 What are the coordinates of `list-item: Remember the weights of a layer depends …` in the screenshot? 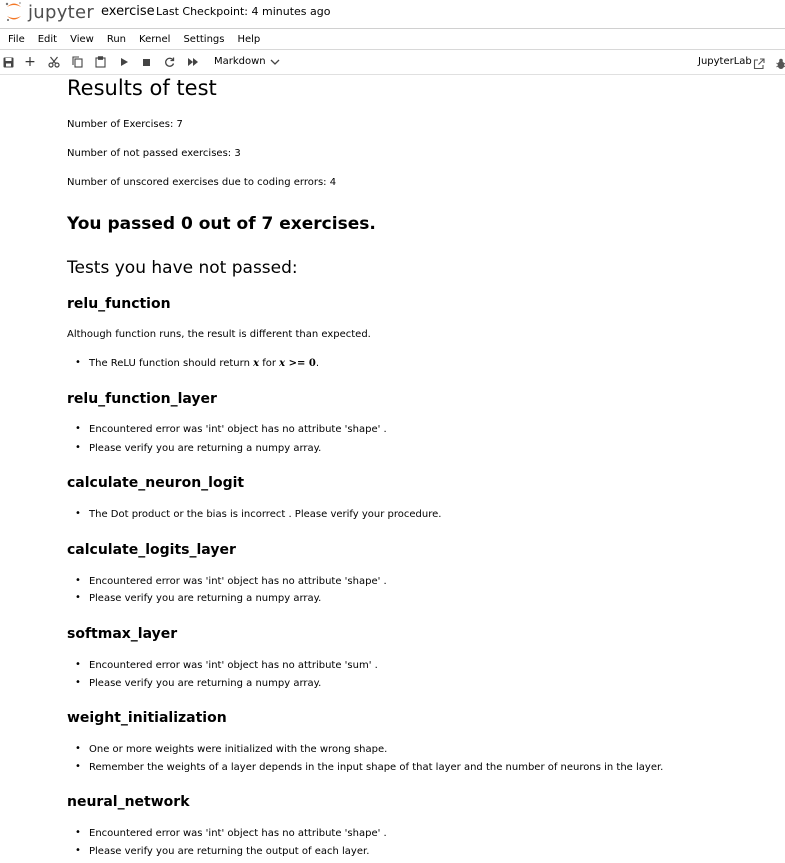 It's located at (376, 767).